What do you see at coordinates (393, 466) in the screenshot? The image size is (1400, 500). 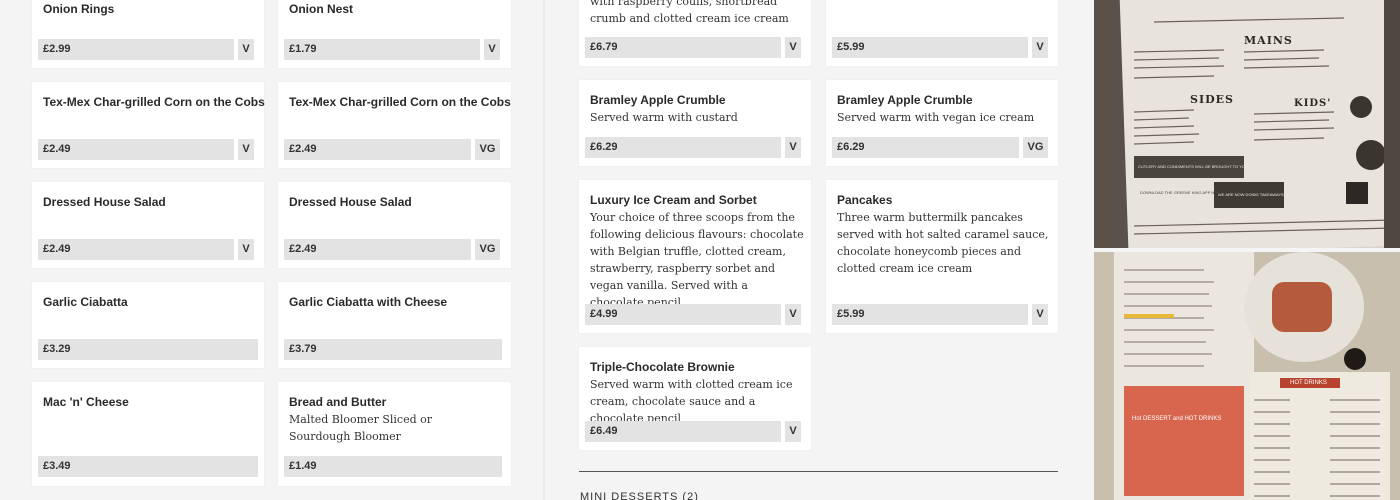 I see `item-price: £1.49` at bounding box center [393, 466].